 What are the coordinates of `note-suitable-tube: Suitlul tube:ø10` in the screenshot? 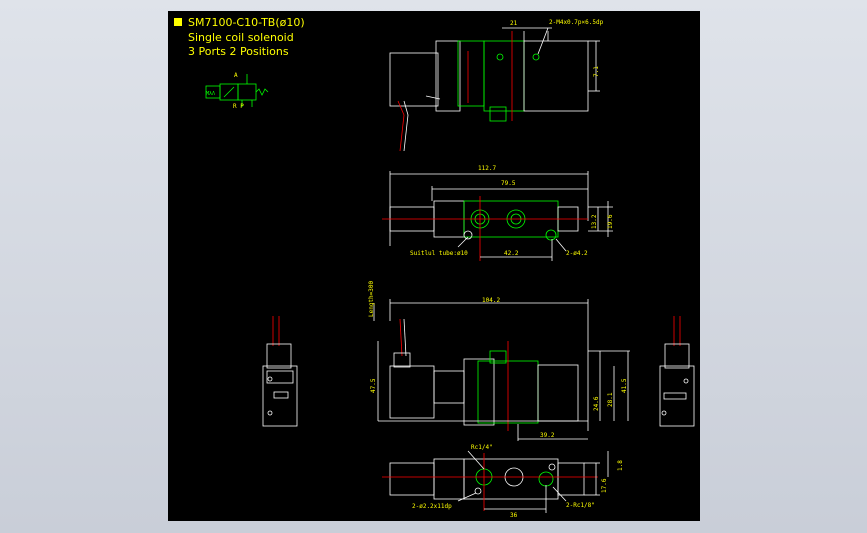 It's located at (439, 253).